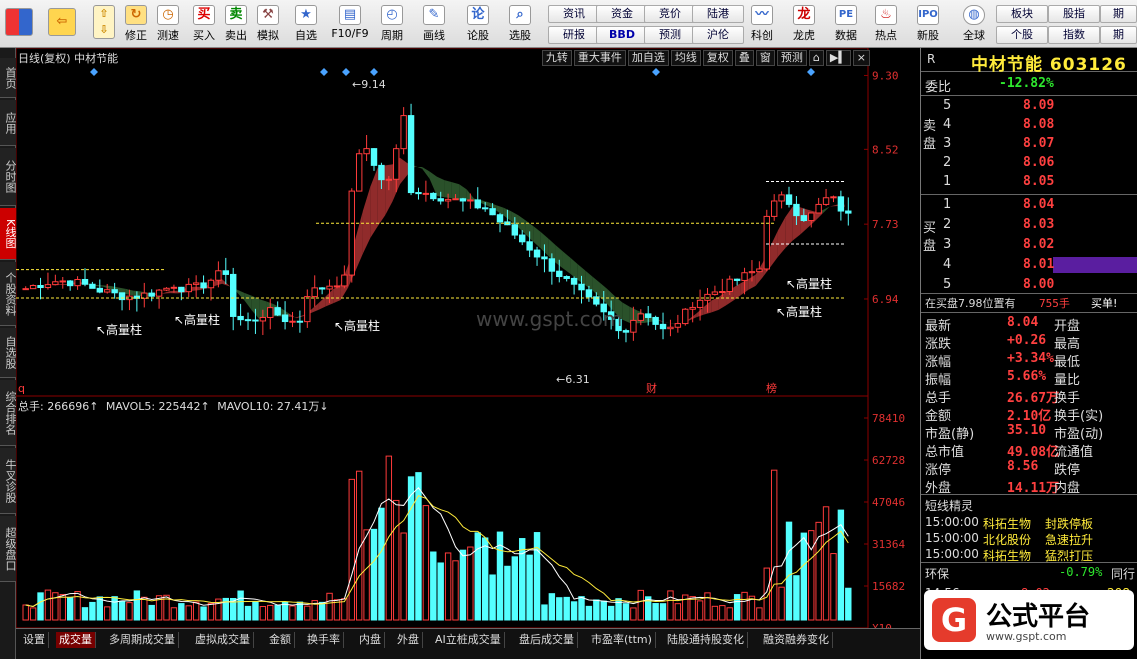  I want to click on simulate-button: ⚒ 模拟, so click(268, 24).